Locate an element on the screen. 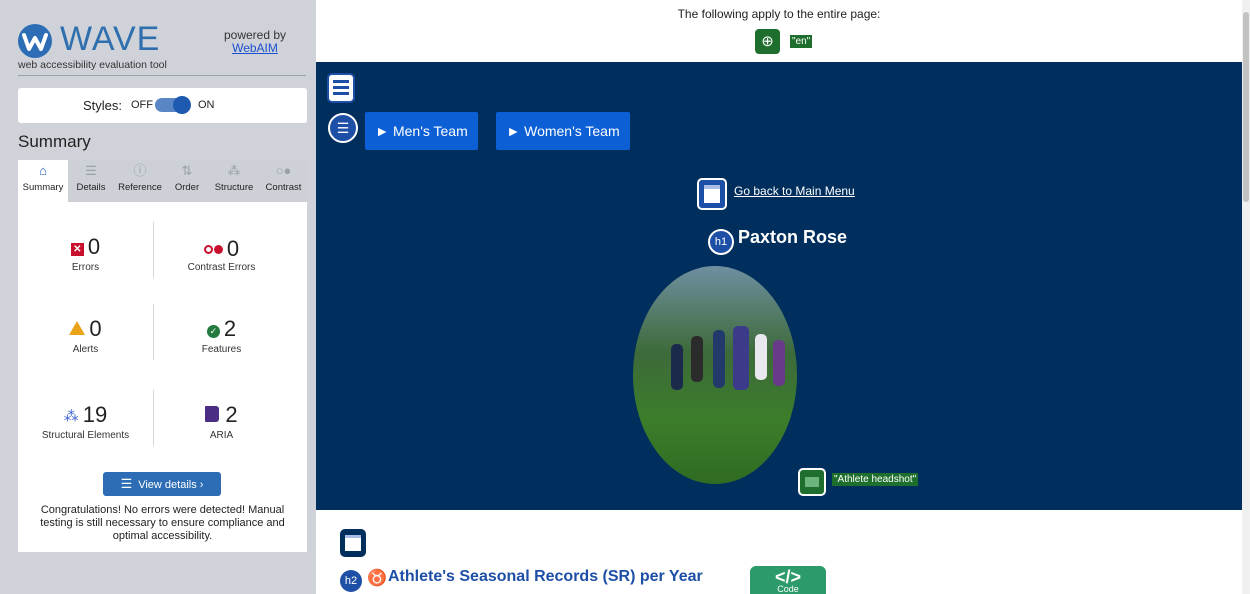 The width and height of the screenshot is (1250, 594). contrast-errors-label: Contrast Errors is located at coordinates (221, 267).